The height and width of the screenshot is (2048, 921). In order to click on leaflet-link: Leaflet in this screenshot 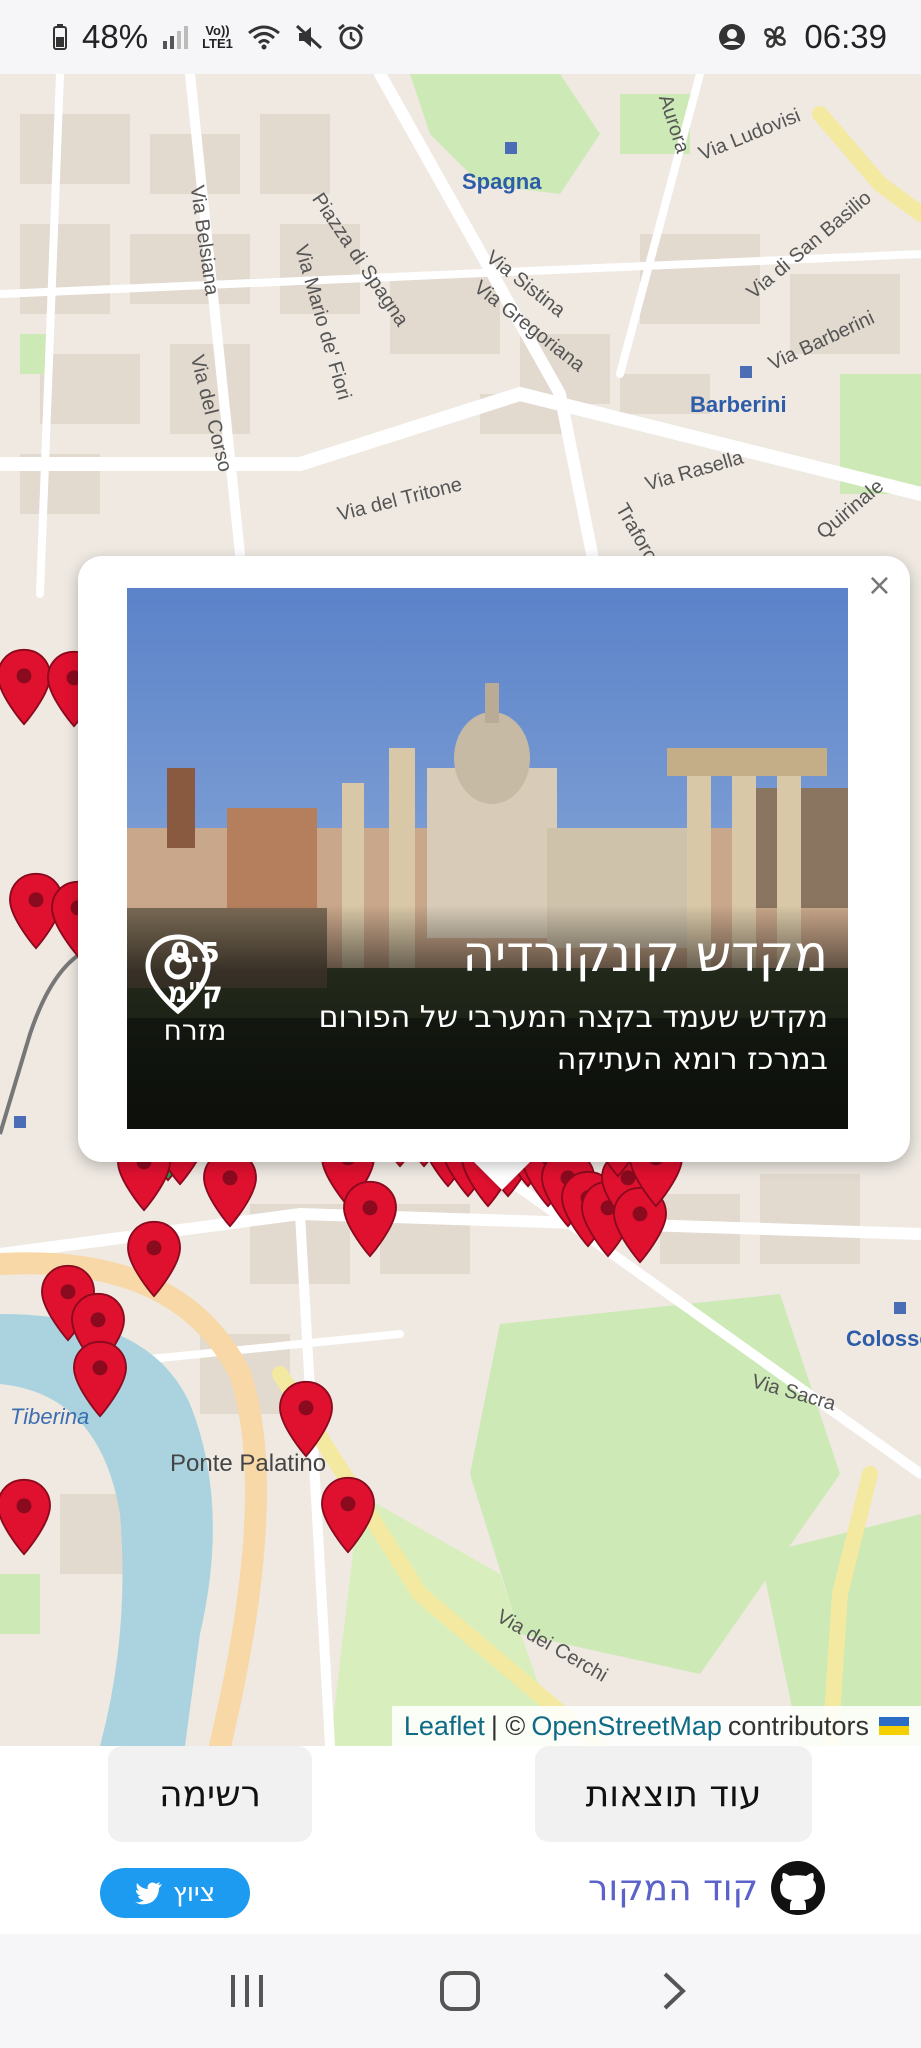, I will do `click(444, 1726)`.